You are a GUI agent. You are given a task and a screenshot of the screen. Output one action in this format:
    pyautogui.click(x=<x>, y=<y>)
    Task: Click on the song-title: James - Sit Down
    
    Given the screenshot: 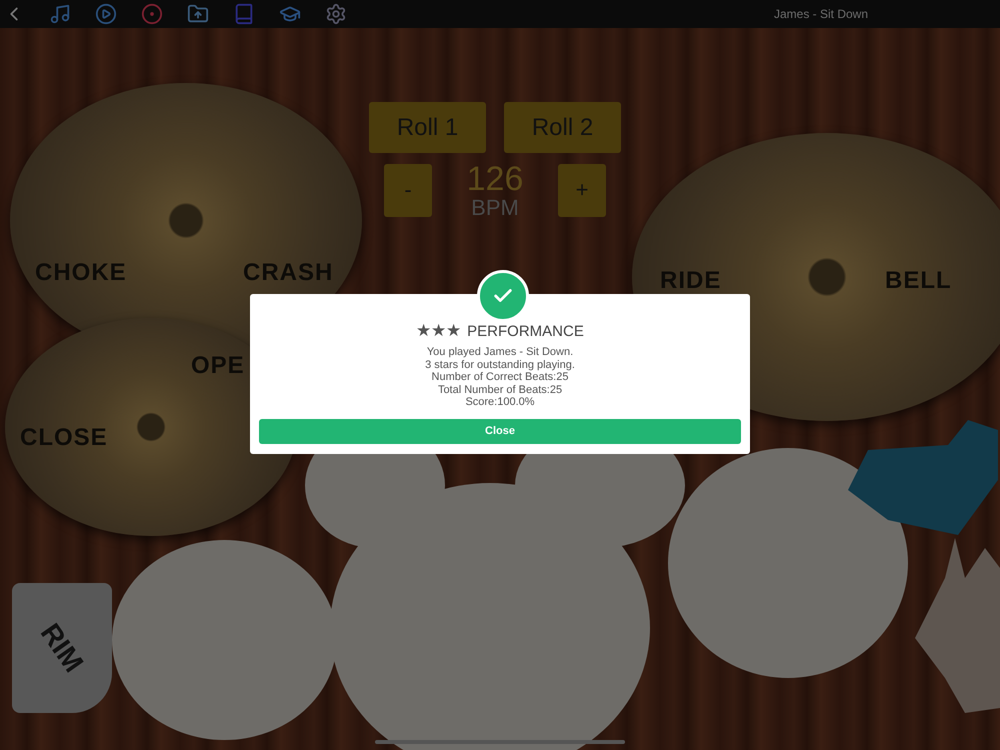 What is the action you would take?
    pyautogui.click(x=821, y=14)
    